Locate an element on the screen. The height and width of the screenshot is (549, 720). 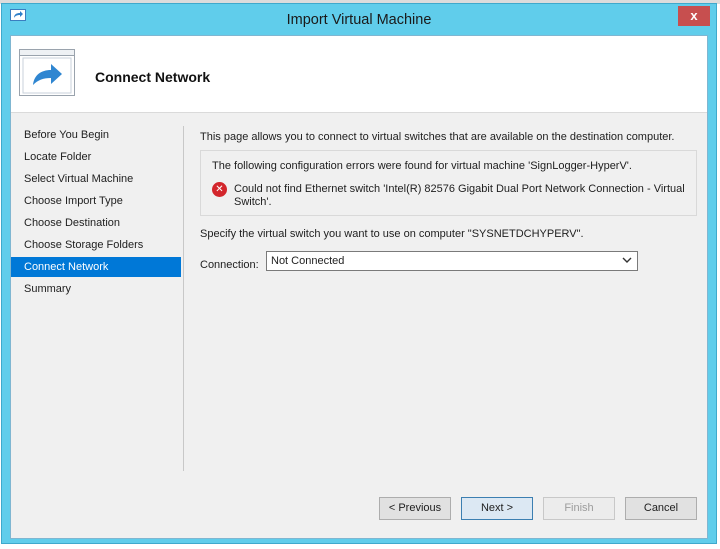
error-x-icon: ✕ is located at coordinates (219, 189).